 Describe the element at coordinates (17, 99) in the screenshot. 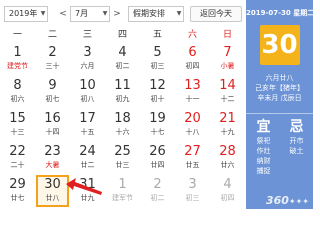

I see `lunar-label: 初六` at that location.